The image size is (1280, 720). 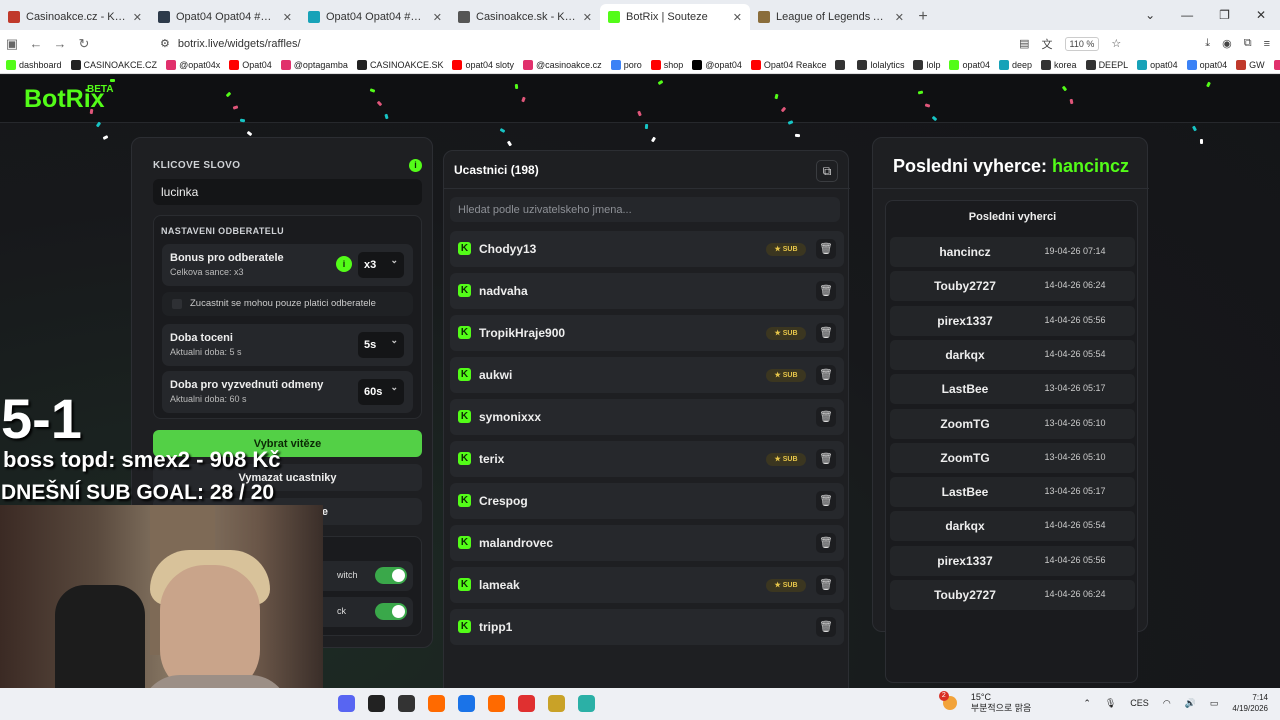 What do you see at coordinates (1250, 65) in the screenshot?
I see `bookmark-item: GW` at bounding box center [1250, 65].